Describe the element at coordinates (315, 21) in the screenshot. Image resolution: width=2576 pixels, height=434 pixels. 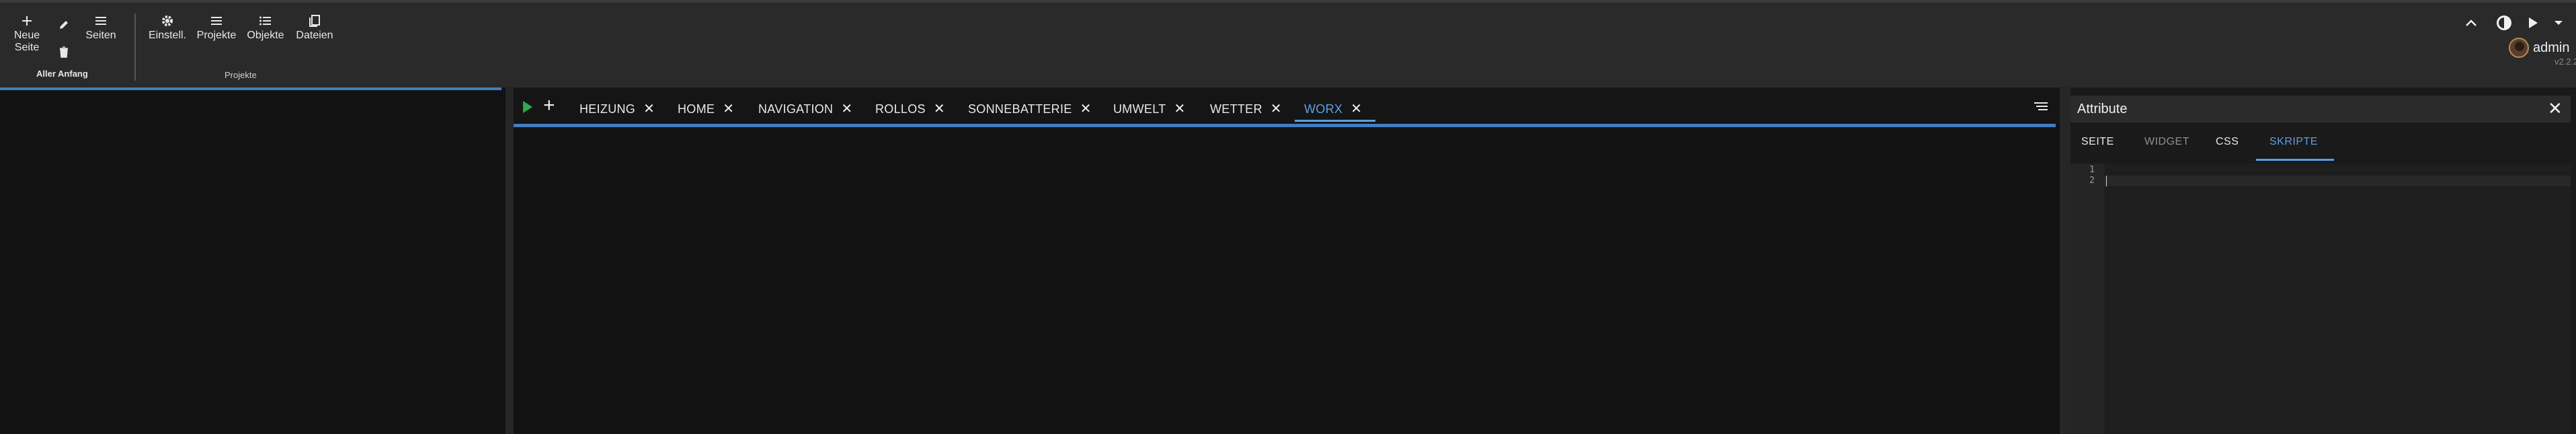
I see `files-icon` at that location.